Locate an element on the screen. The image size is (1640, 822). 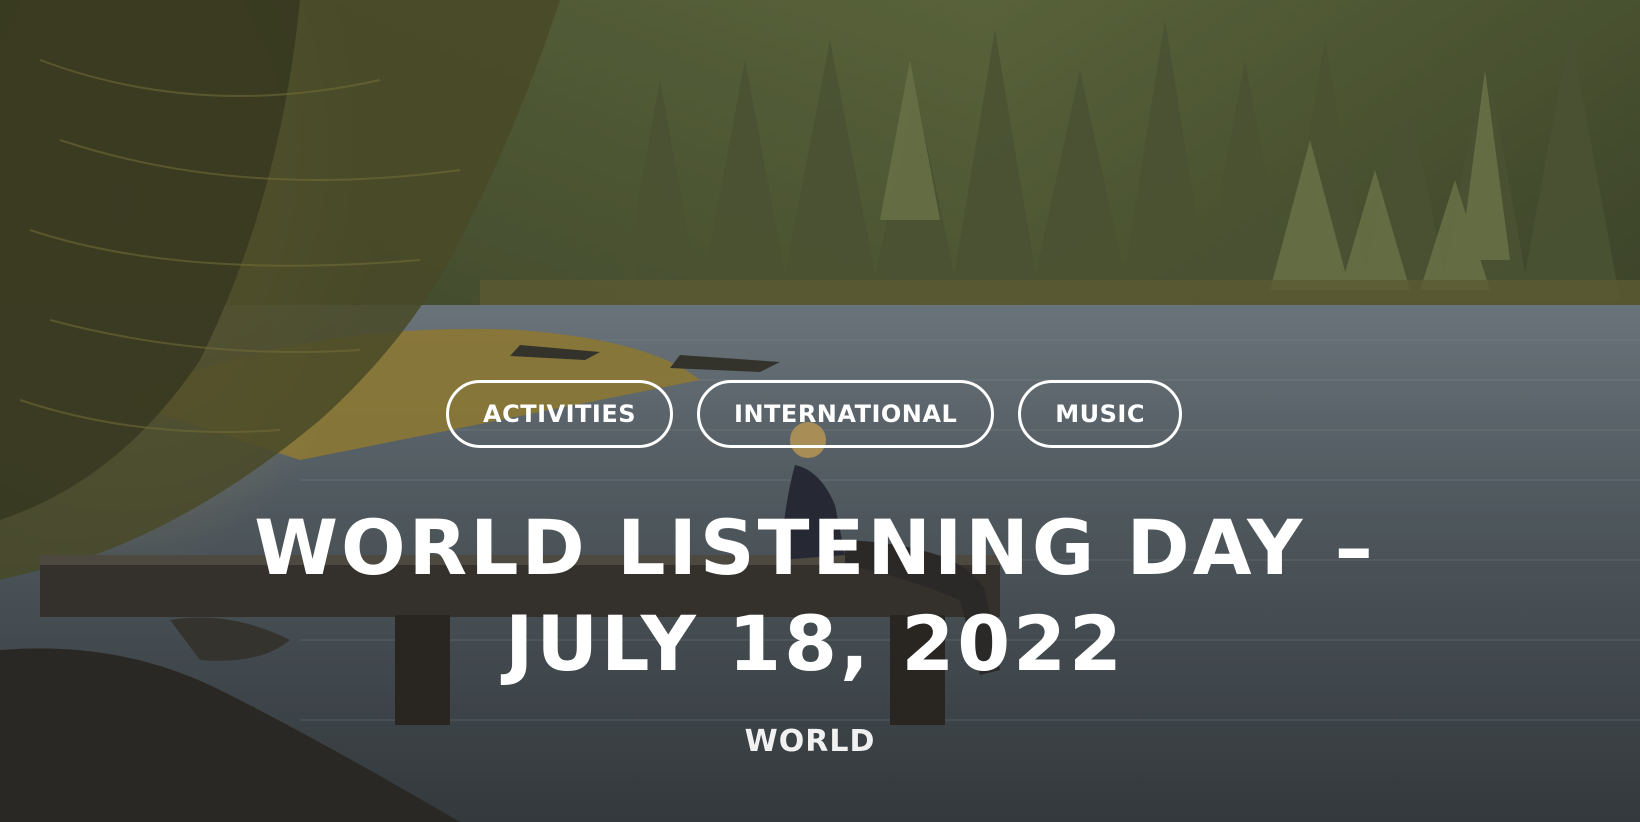
category-label: WORLD is located at coordinates (820, 741).